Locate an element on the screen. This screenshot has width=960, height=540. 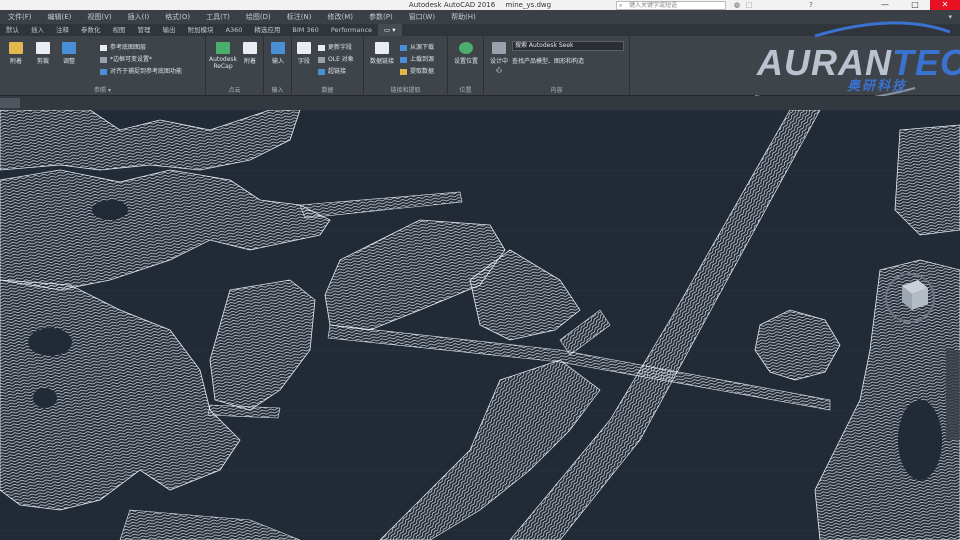
tab-manage: 管理 is located at coordinates (144, 30).